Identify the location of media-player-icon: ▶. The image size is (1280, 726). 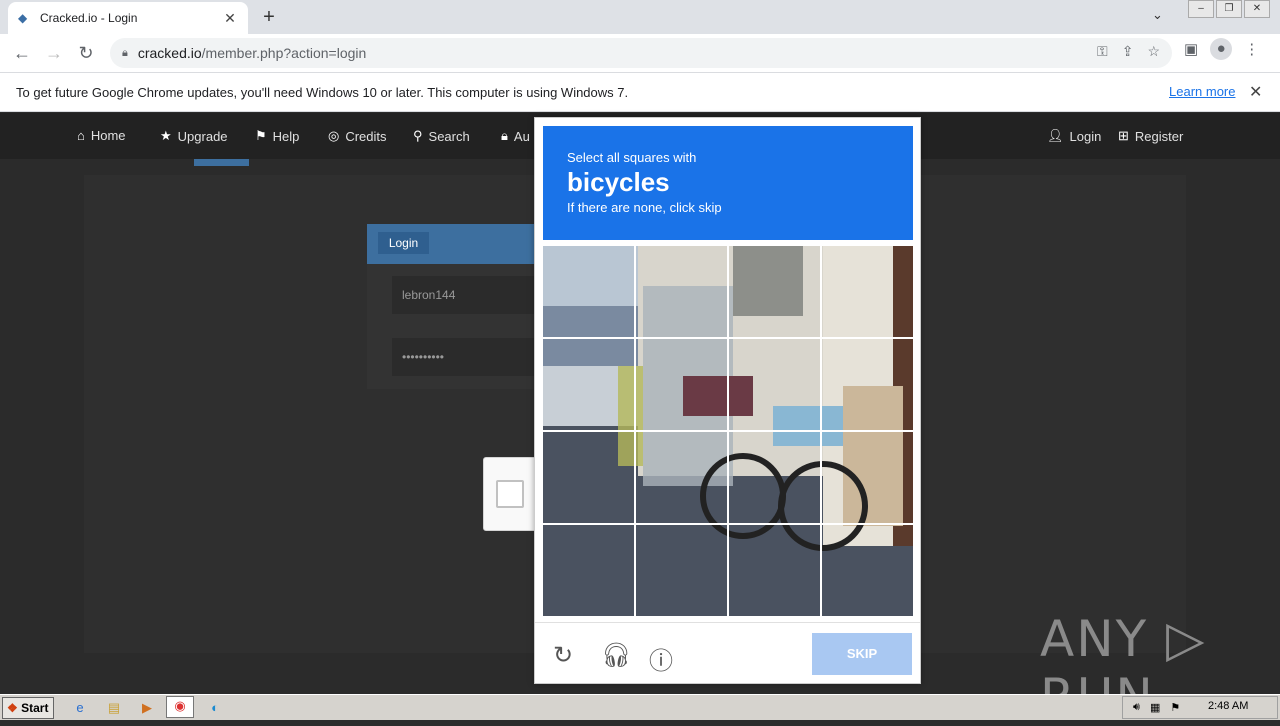
(147, 708).